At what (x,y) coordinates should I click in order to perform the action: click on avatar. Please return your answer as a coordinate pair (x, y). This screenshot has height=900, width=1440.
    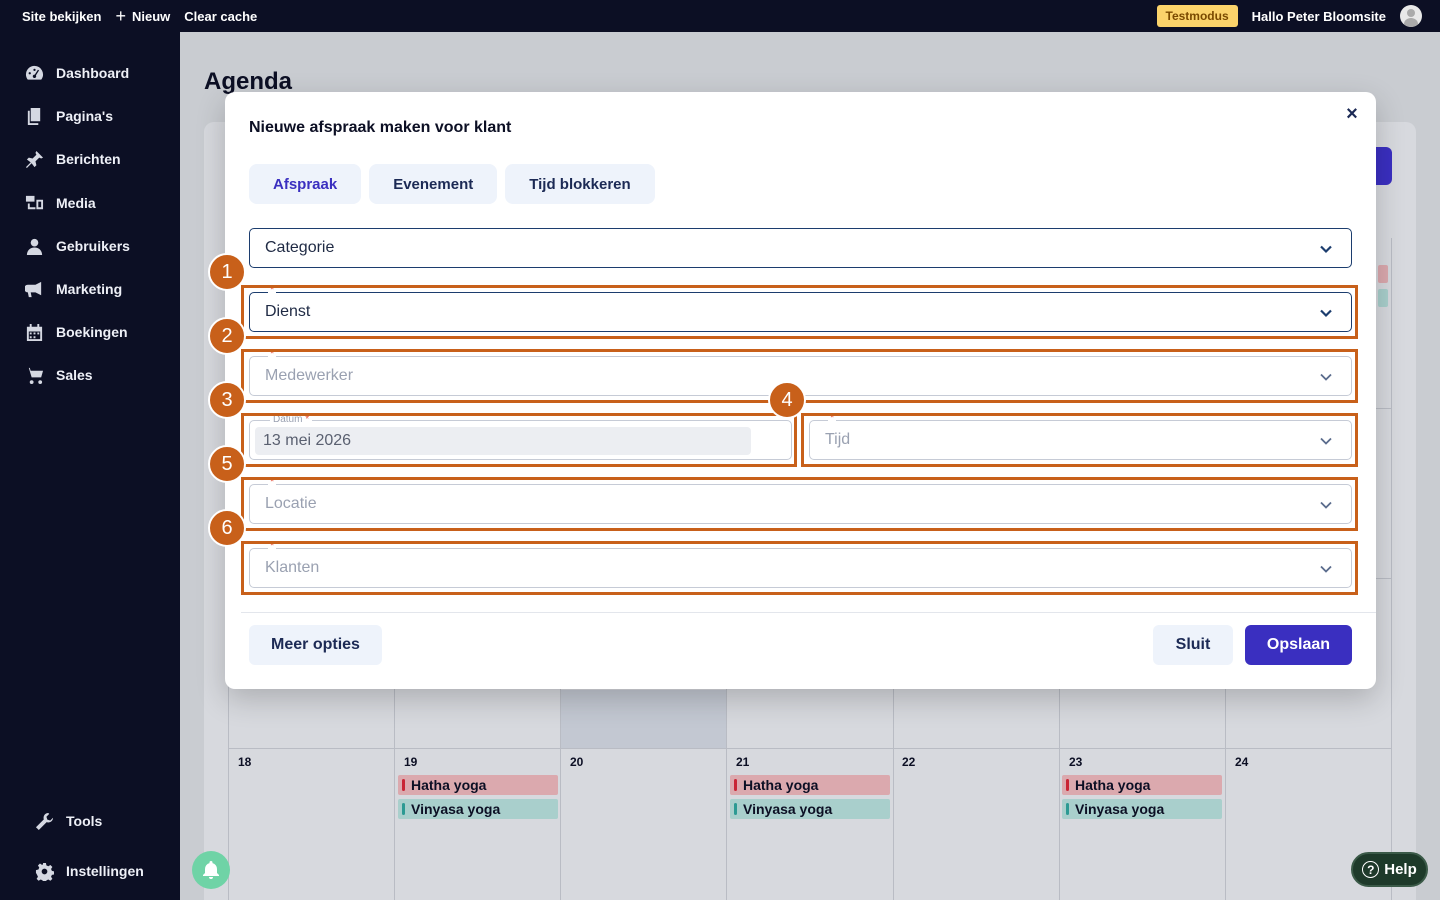
    Looking at the image, I should click on (1411, 16).